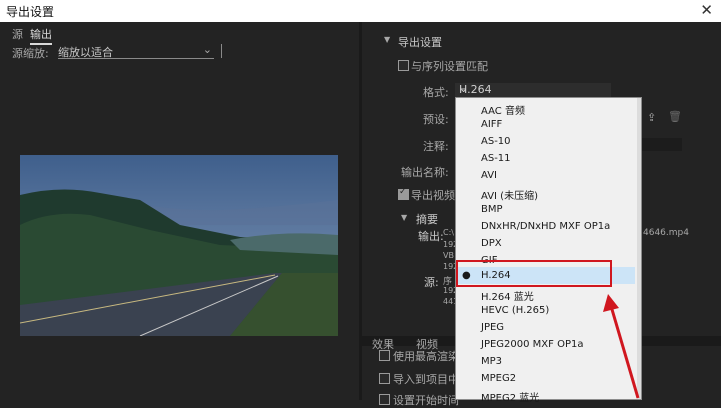  Describe the element at coordinates (30, 12) in the screenshot. I see `window-title: 导出设置` at that location.